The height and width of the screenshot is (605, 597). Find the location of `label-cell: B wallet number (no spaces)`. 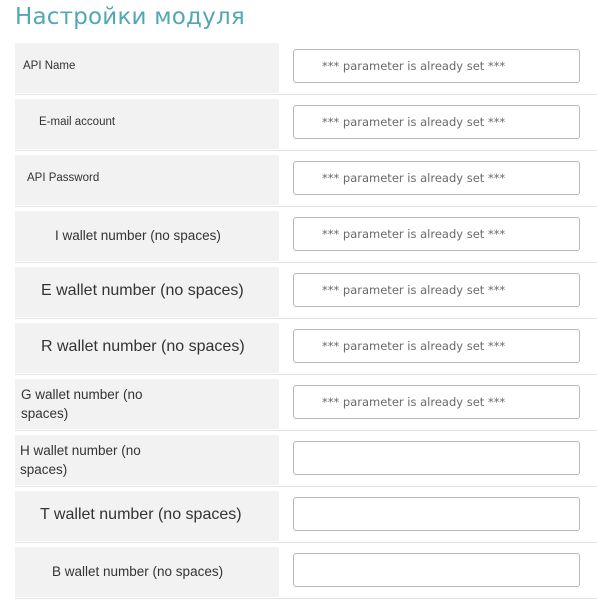

label-cell: B wallet number (no spaces) is located at coordinates (147, 572).